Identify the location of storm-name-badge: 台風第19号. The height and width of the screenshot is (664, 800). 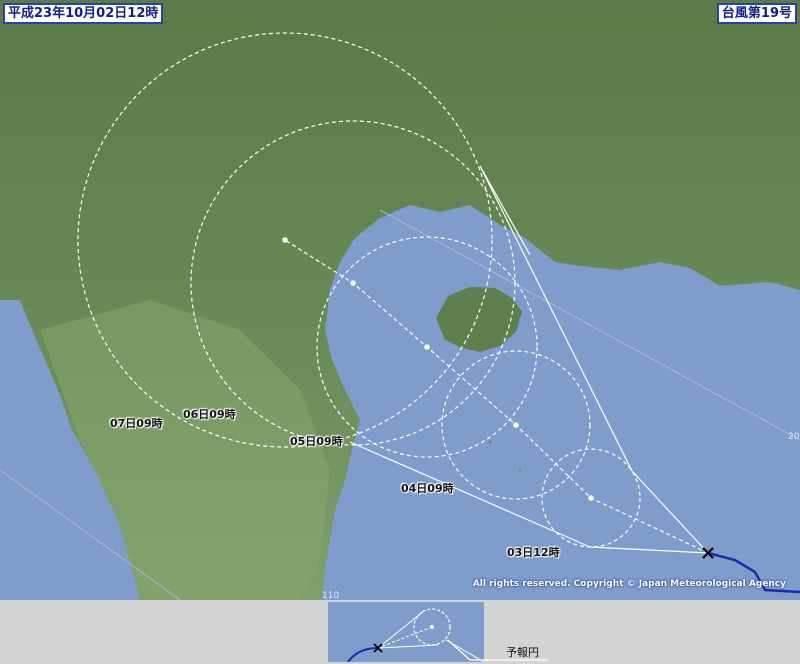
(756, 13).